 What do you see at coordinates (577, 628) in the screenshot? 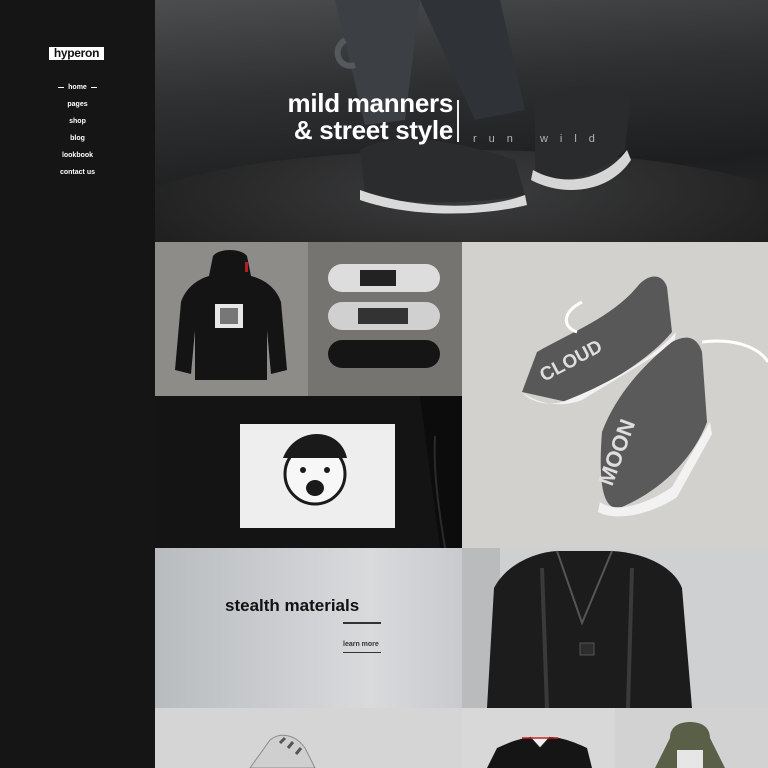
I see `jacket-image` at bounding box center [577, 628].